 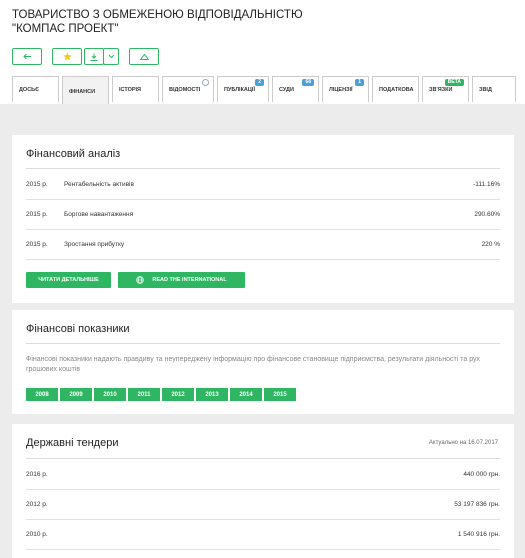 I want to click on tab-dossier: Досьє, so click(x=35, y=89).